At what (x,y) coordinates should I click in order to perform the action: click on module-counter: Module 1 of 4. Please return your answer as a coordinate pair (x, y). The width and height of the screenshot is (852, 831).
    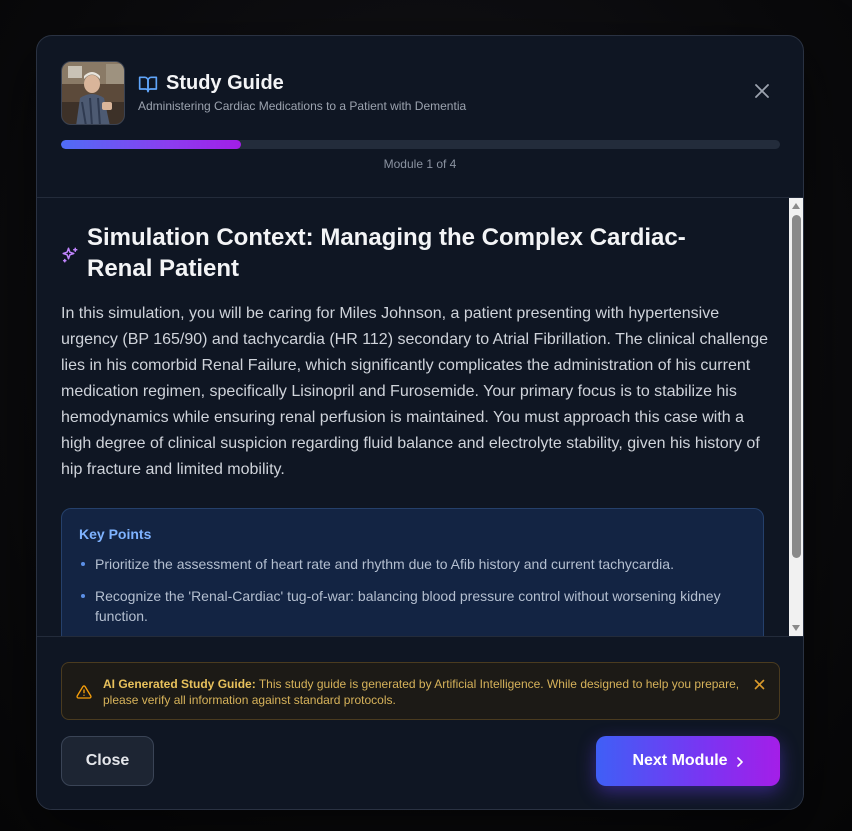
    Looking at the image, I should click on (420, 164).